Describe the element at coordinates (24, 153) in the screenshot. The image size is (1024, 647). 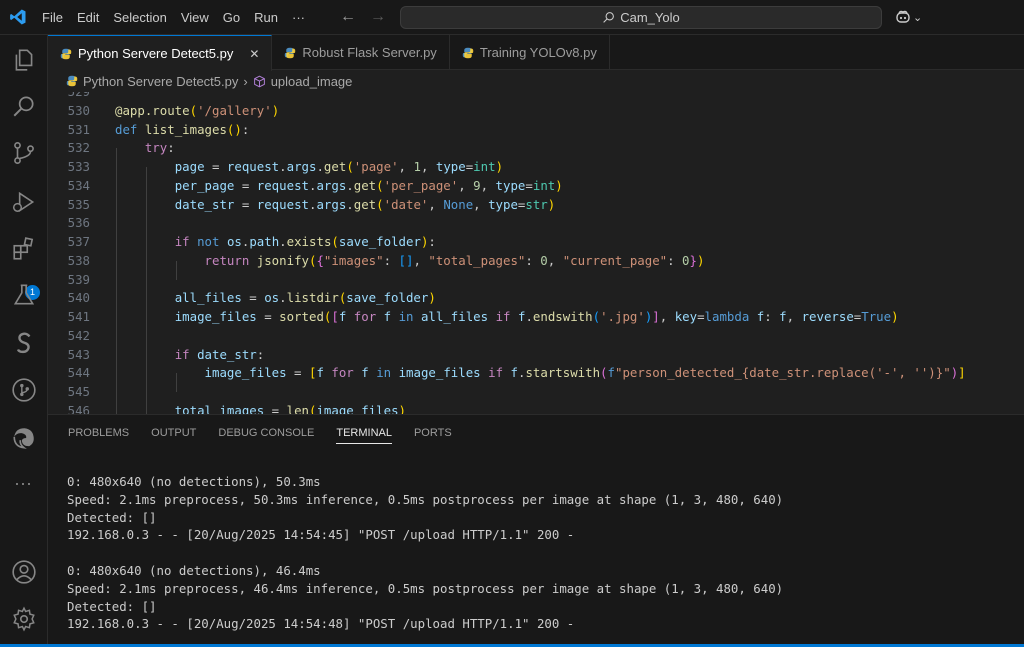
I see `source-control-icon` at that location.